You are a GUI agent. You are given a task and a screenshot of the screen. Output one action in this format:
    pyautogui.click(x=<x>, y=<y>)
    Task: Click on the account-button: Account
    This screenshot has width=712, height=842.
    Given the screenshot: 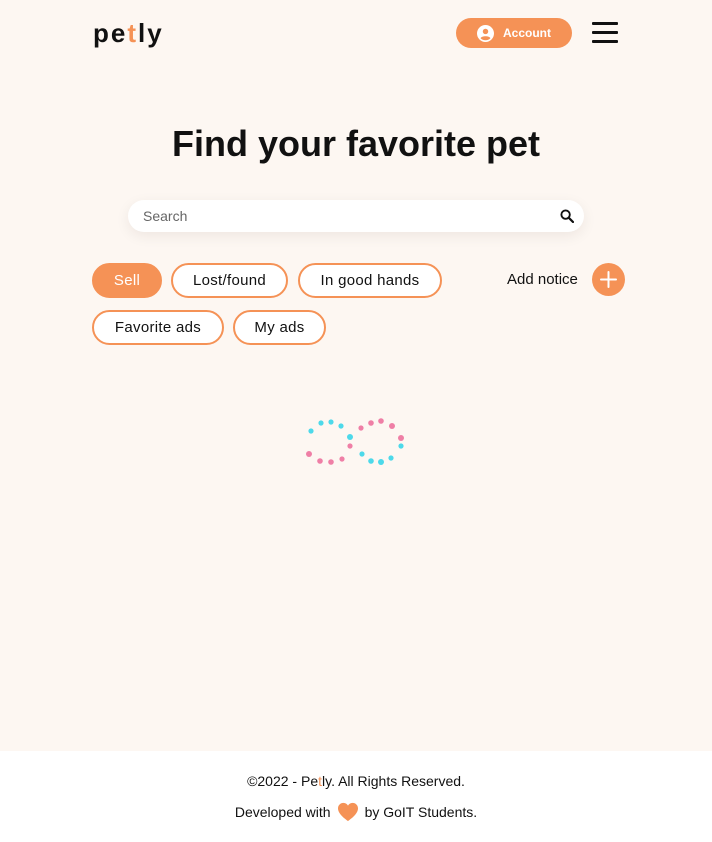 What is the action you would take?
    pyautogui.click(x=514, y=33)
    